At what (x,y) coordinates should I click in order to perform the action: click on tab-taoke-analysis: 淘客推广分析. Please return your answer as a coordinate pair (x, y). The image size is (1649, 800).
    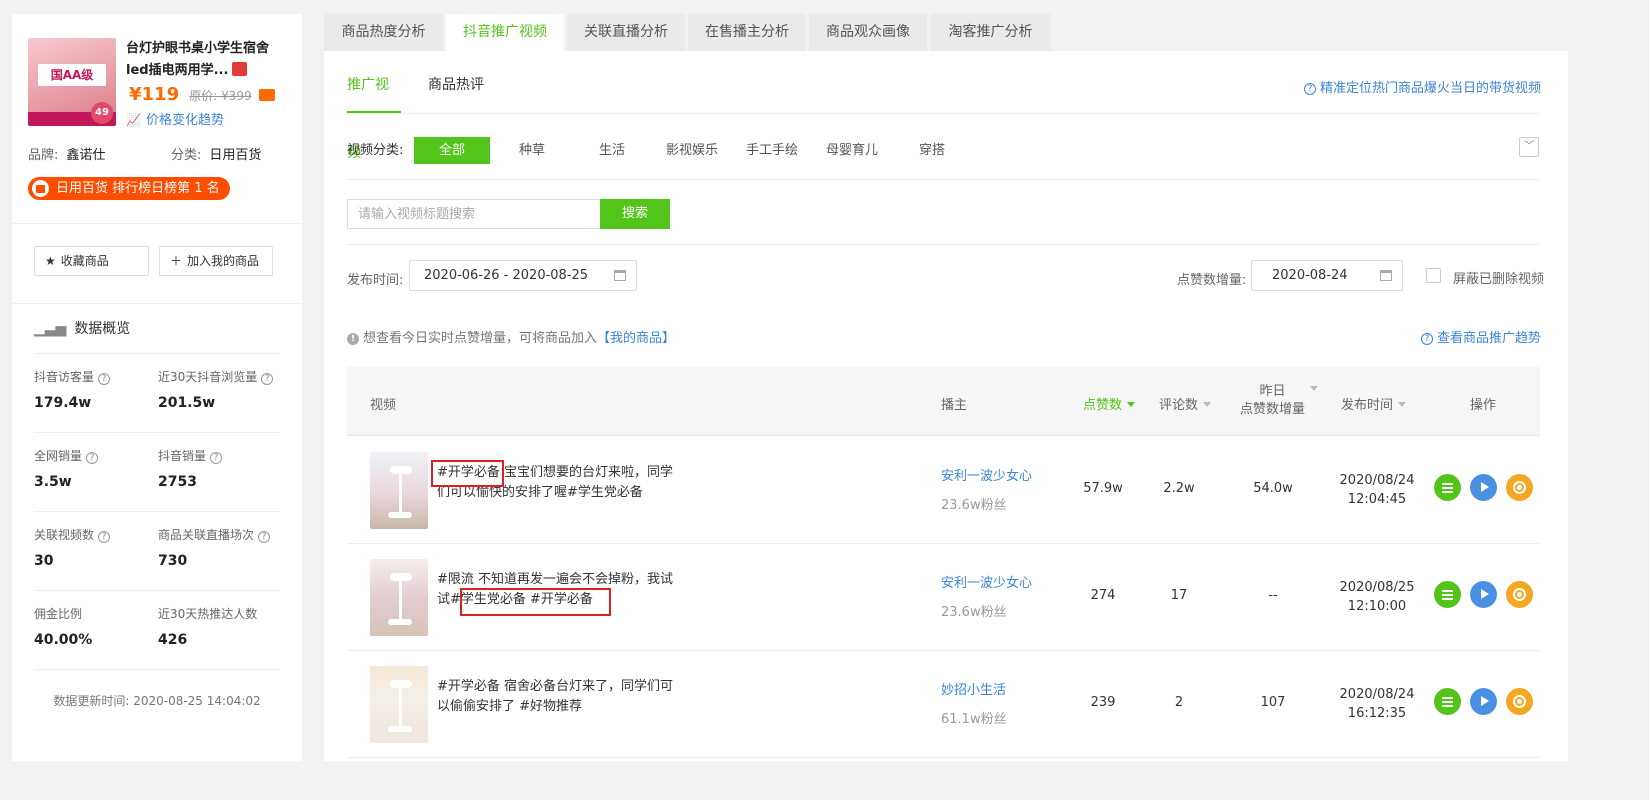
    Looking at the image, I should click on (990, 32).